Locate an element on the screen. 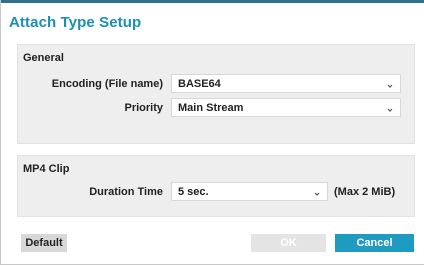  ok-button: OK is located at coordinates (288, 243).